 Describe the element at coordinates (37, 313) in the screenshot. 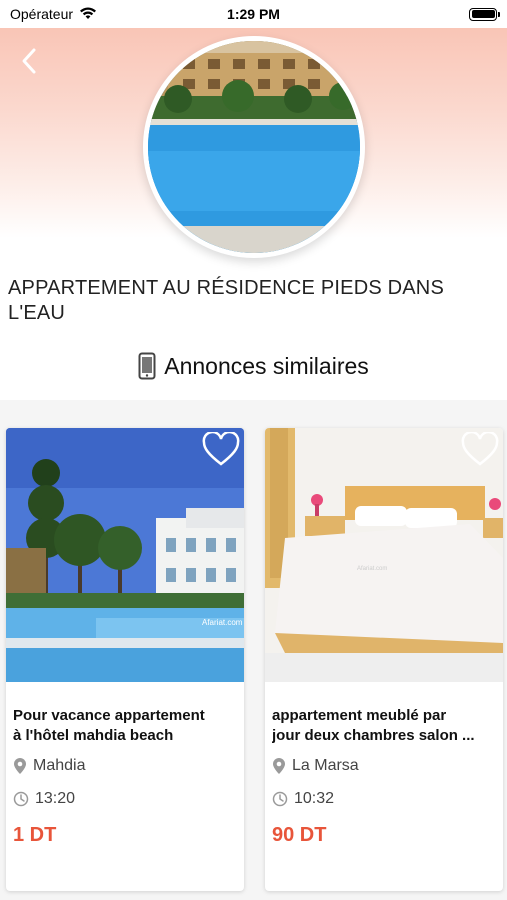

I see `listing-title-line: L'EAU` at that location.